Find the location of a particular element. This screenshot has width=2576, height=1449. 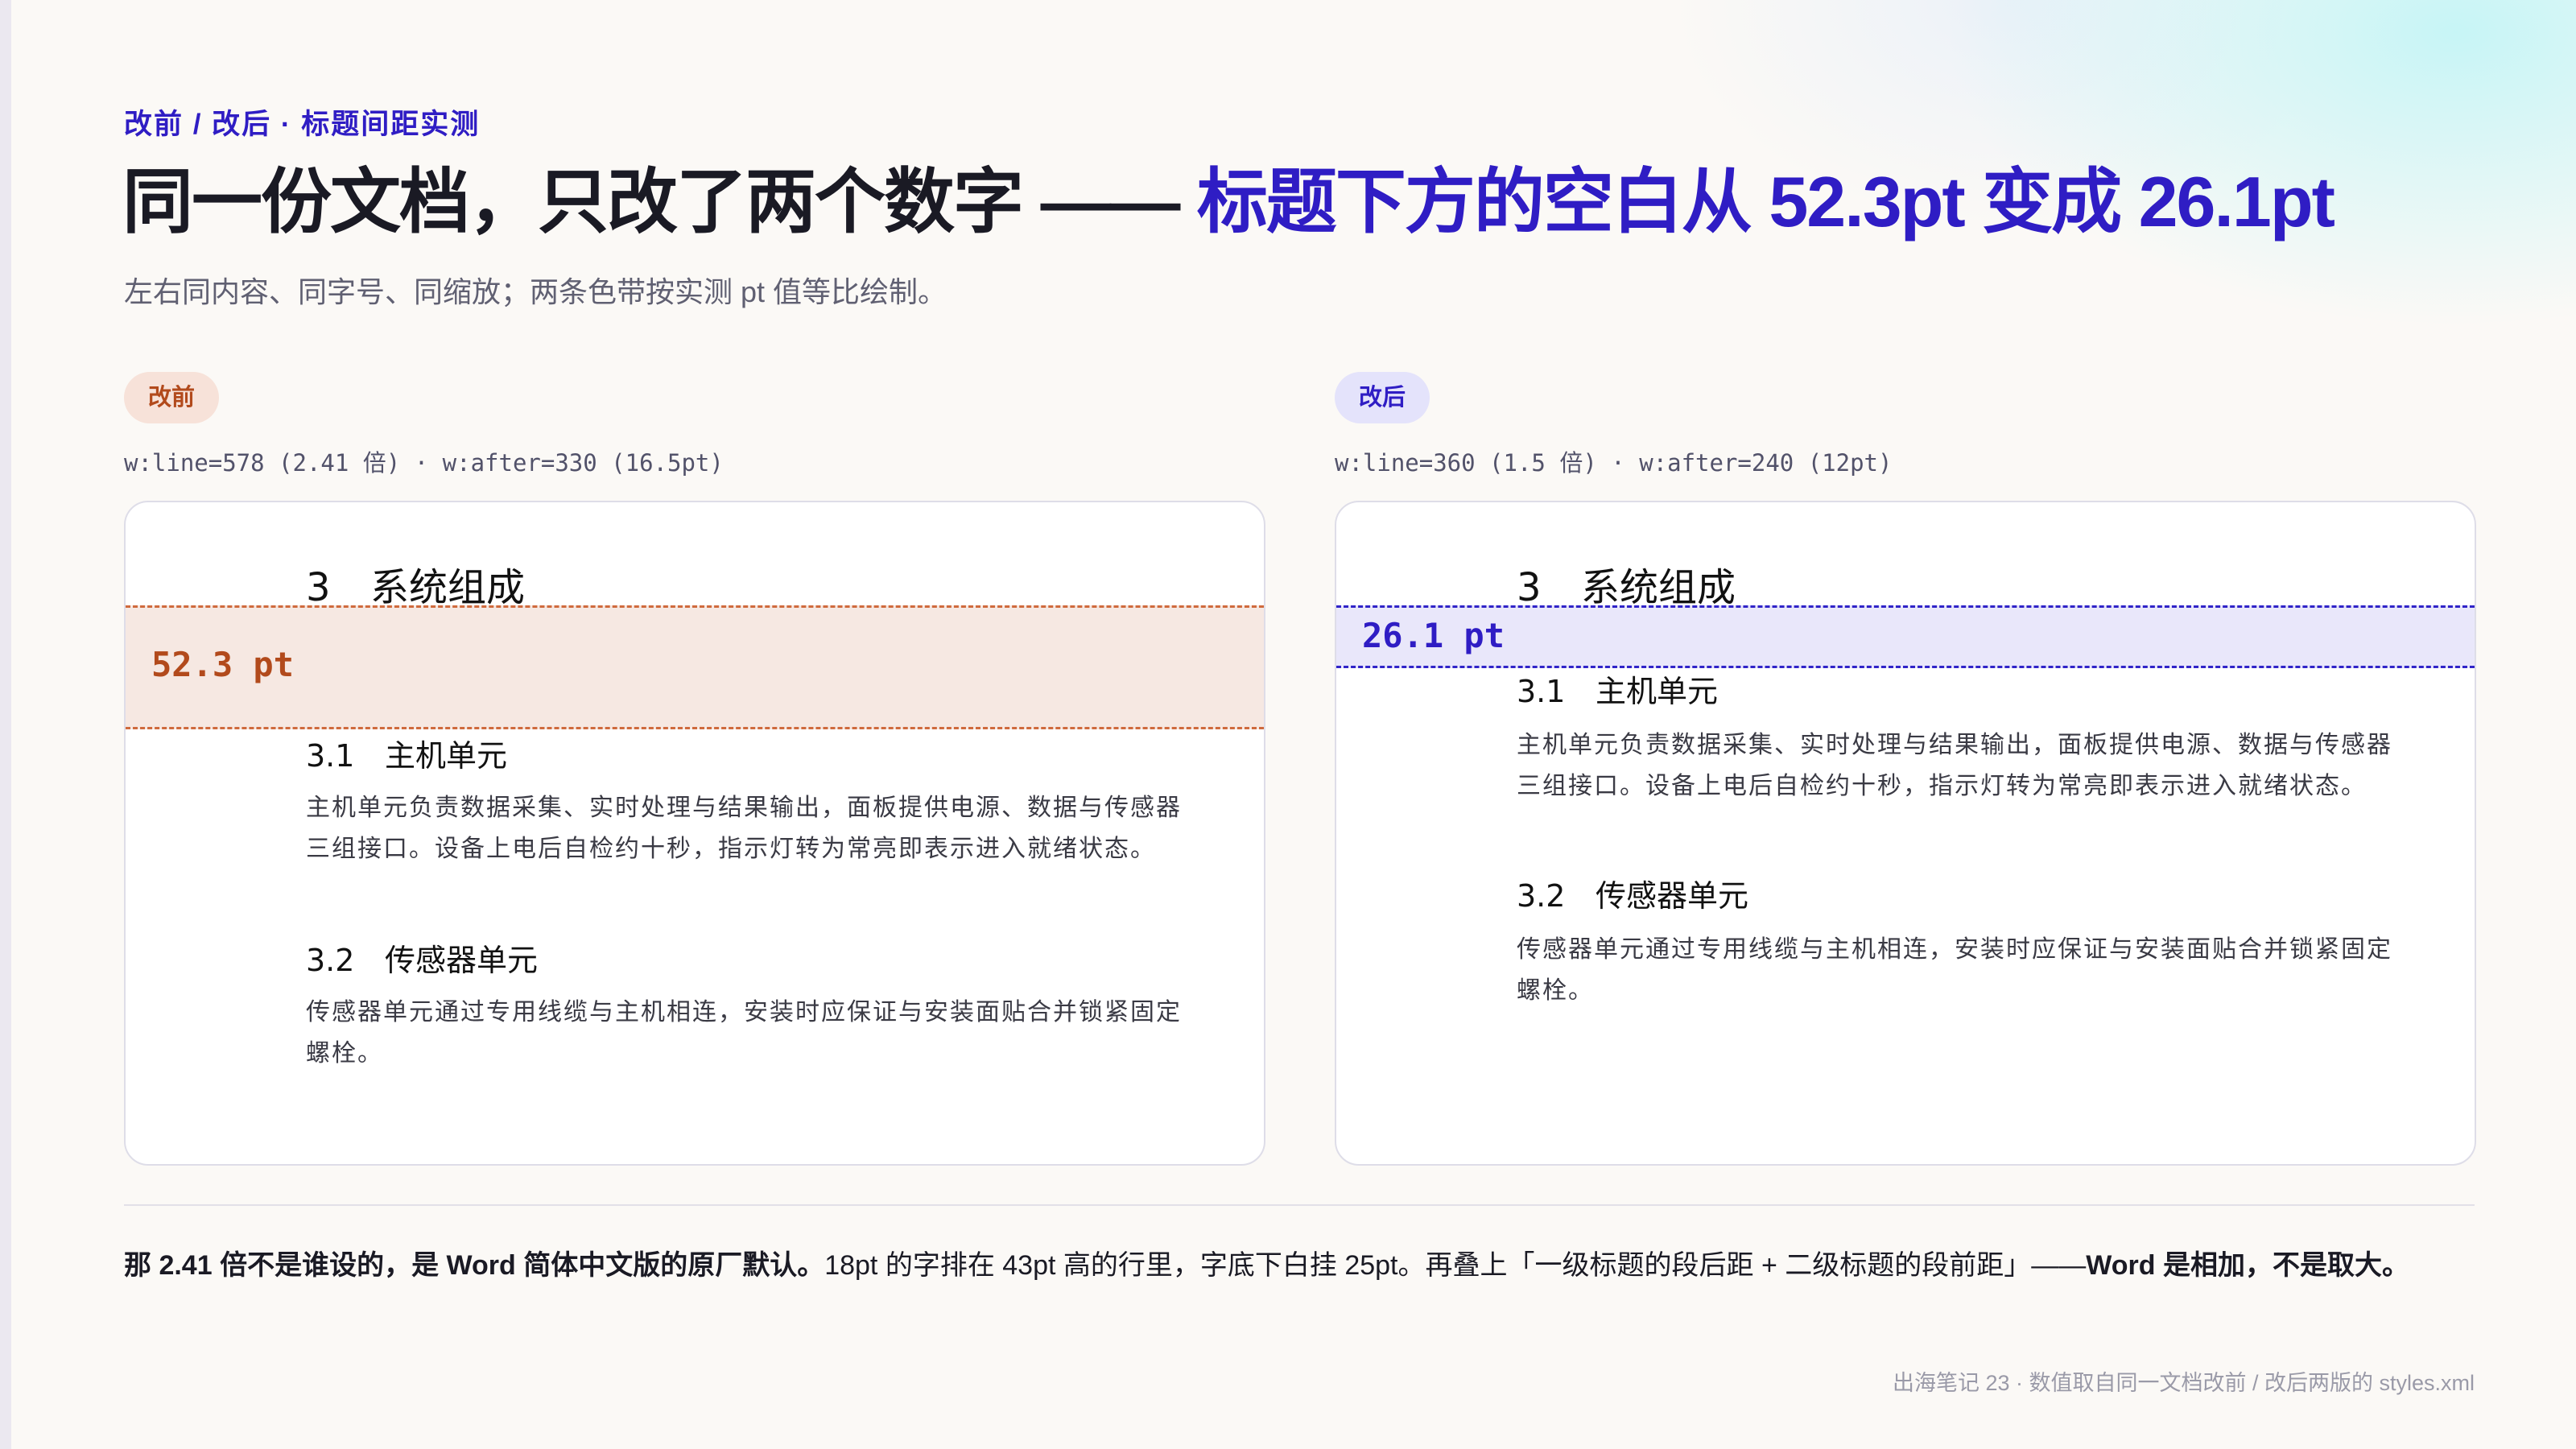

title-main: 同一份文档，只改了两个数字 —— is located at coordinates (659, 202).